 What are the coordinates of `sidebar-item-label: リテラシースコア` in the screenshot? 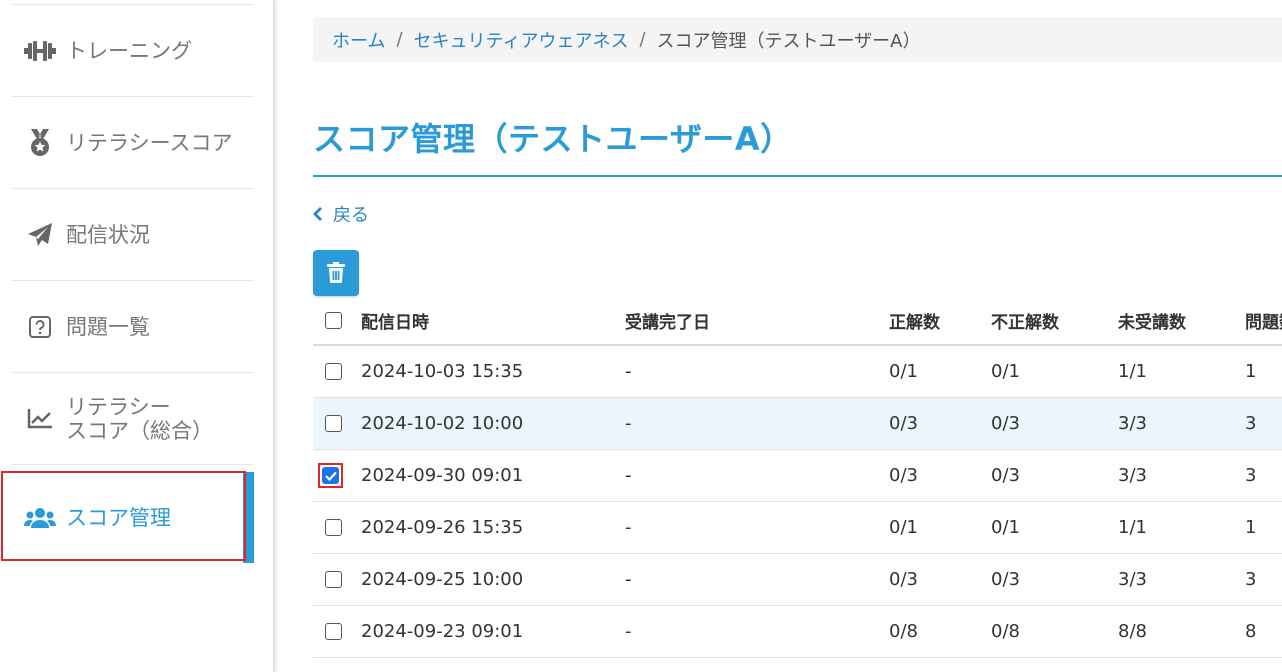 It's located at (149, 142).